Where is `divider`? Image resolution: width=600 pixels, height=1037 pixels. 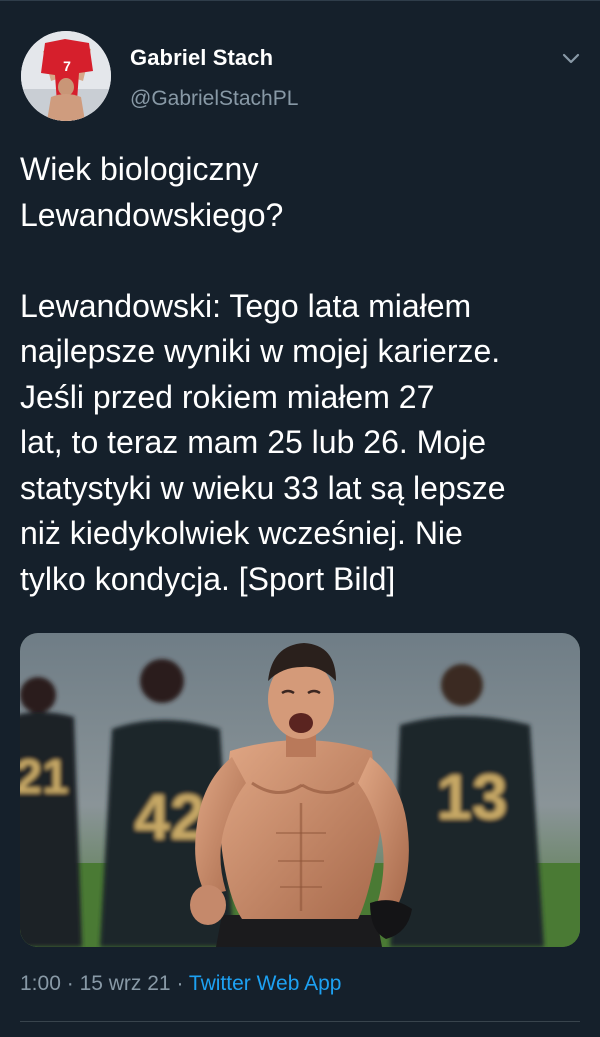 divider is located at coordinates (300, 1021).